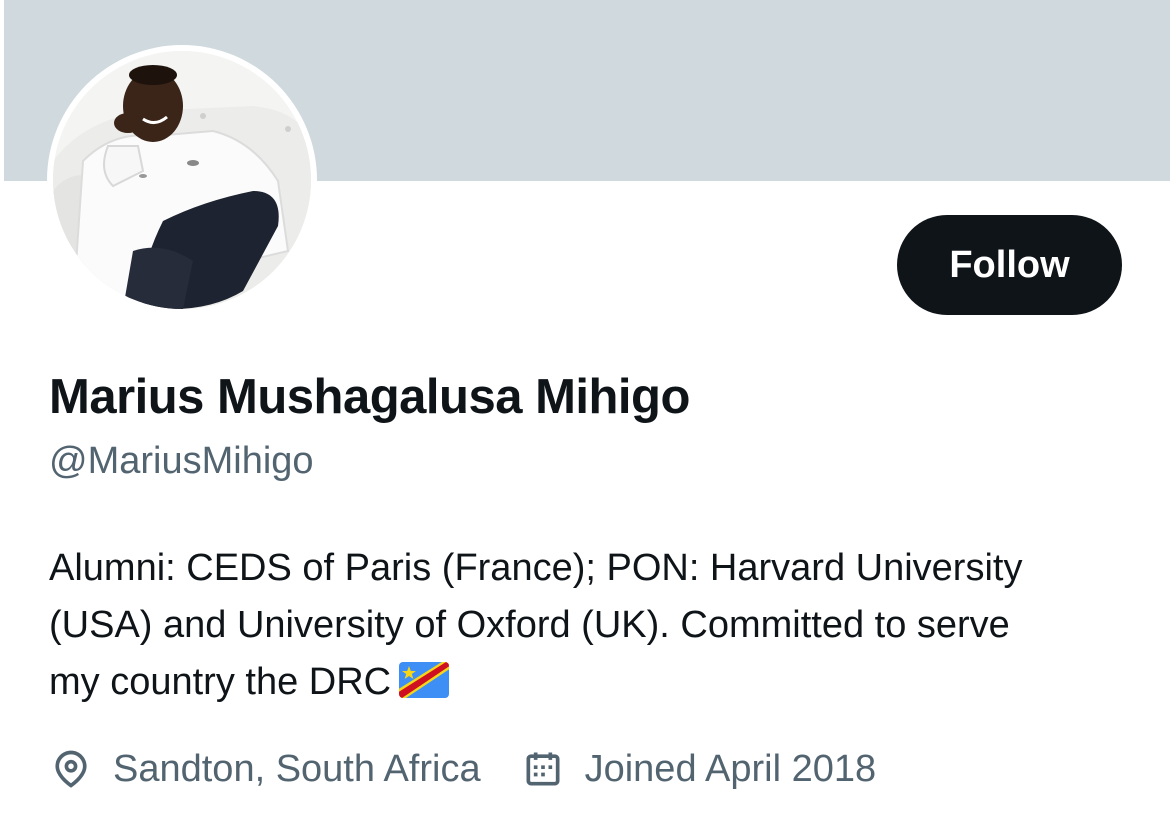  I want to click on profile-handle: @MariusMihigo, so click(181, 461).